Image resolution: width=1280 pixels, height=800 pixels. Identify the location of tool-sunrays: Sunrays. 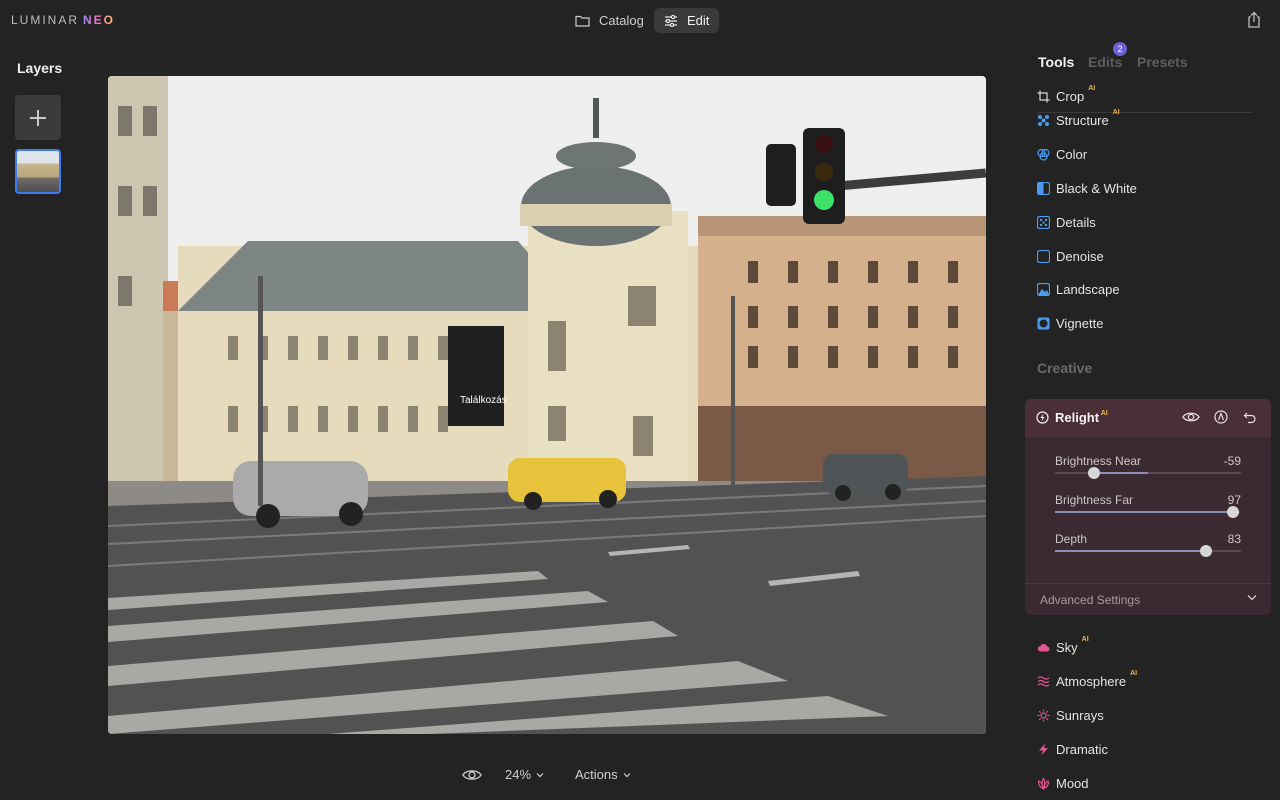
(1070, 715).